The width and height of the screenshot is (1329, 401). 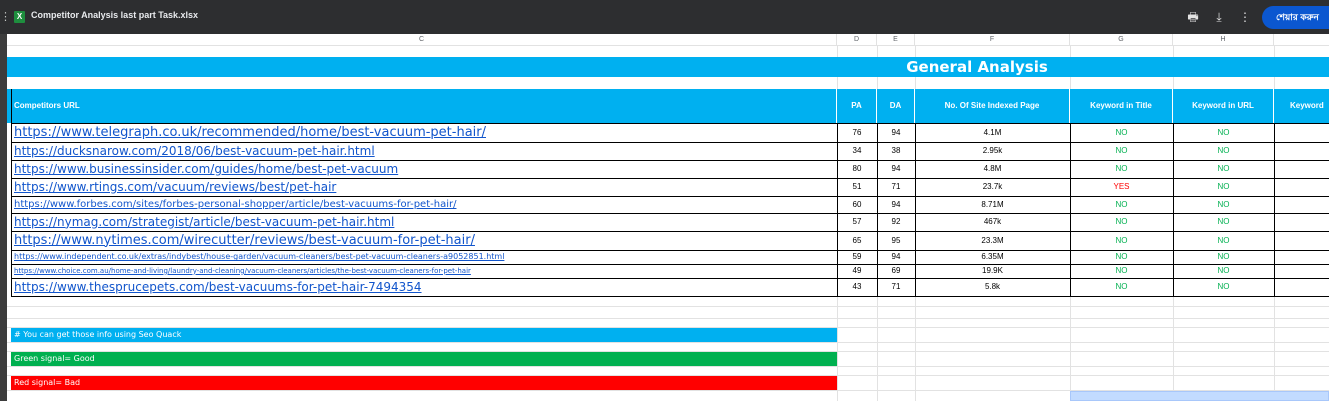 What do you see at coordinates (670, 296) in the screenshot?
I see `row-border` at bounding box center [670, 296].